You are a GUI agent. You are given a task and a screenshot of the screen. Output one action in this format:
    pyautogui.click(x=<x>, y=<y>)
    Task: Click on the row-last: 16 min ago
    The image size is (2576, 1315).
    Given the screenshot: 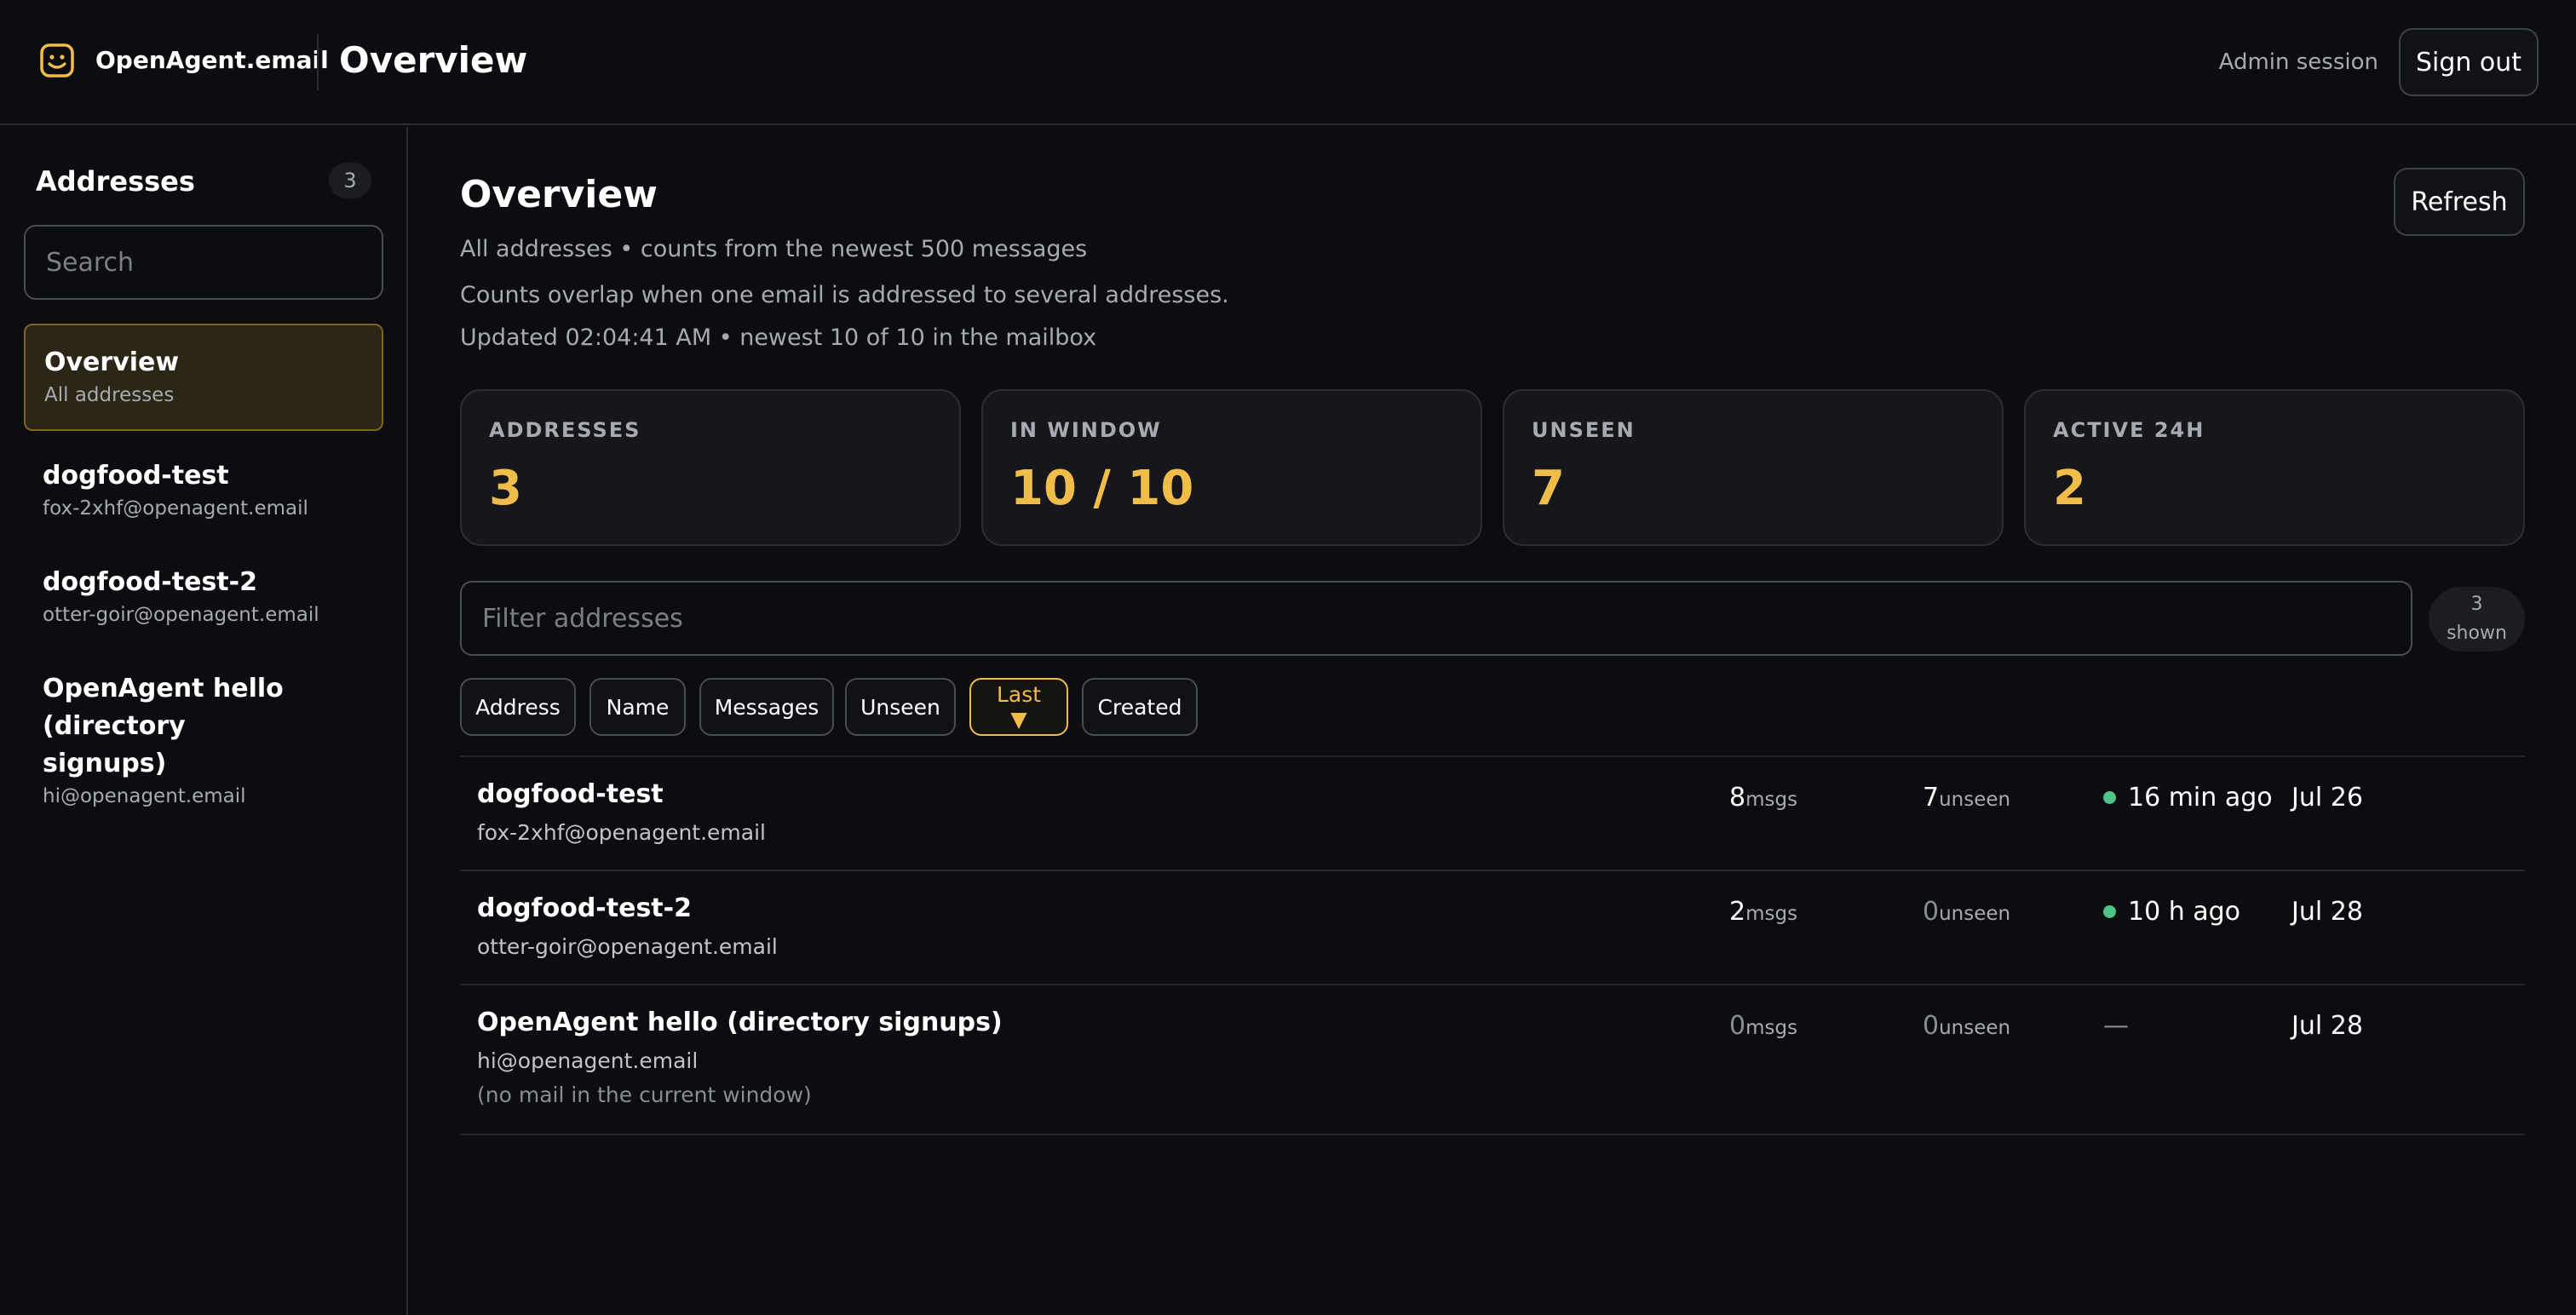 What is the action you would take?
    pyautogui.click(x=2188, y=798)
    